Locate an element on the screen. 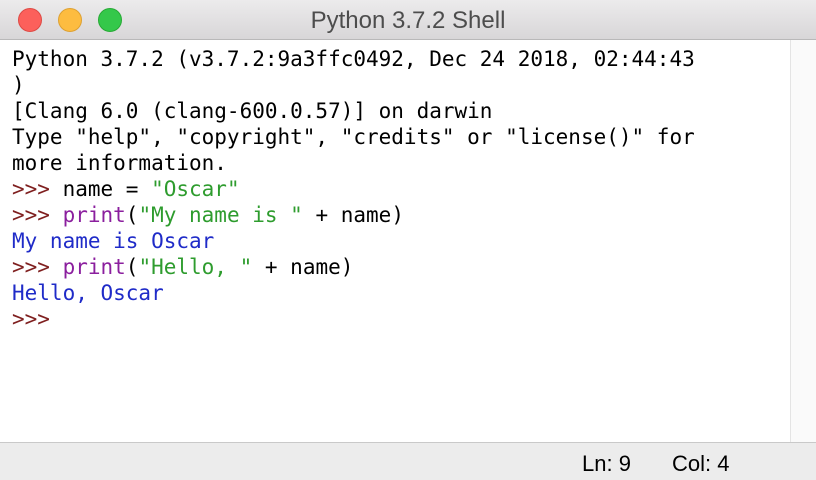  input-line: >>> print("My name is " + name) is located at coordinates (208, 215).